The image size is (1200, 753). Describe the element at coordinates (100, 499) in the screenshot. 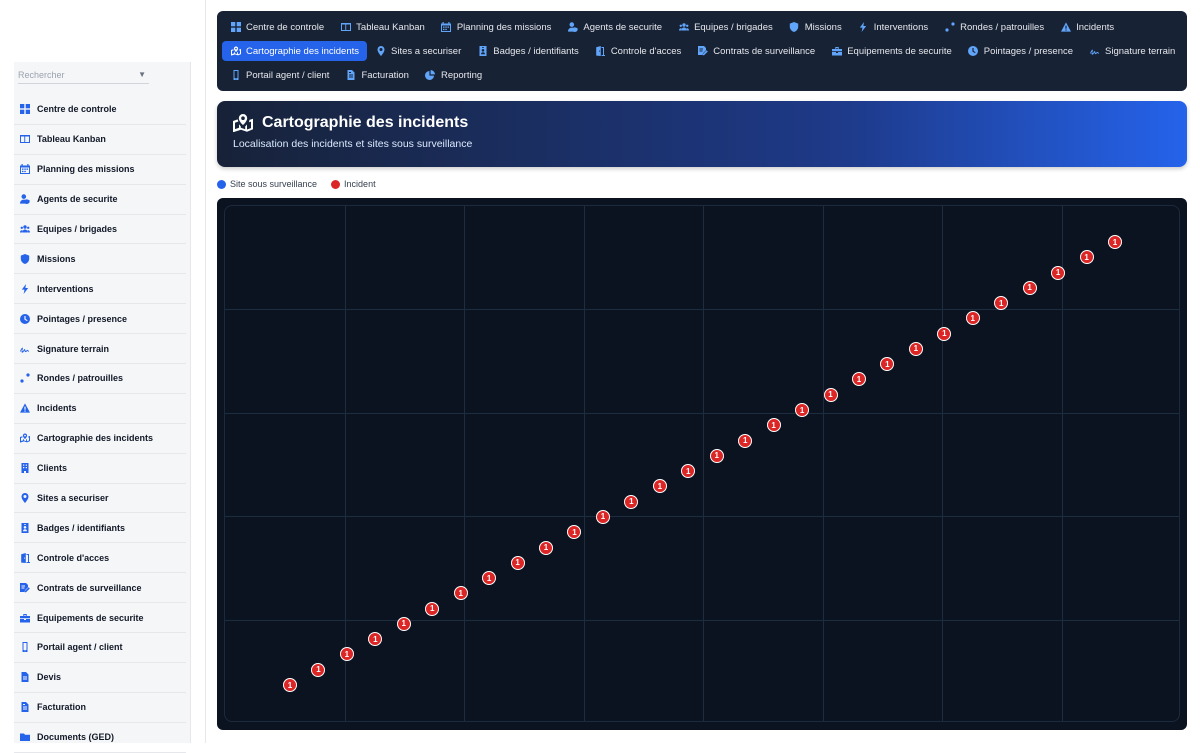

I see `sidebar-item-sites-a-securiser: Sites a securiser` at that location.